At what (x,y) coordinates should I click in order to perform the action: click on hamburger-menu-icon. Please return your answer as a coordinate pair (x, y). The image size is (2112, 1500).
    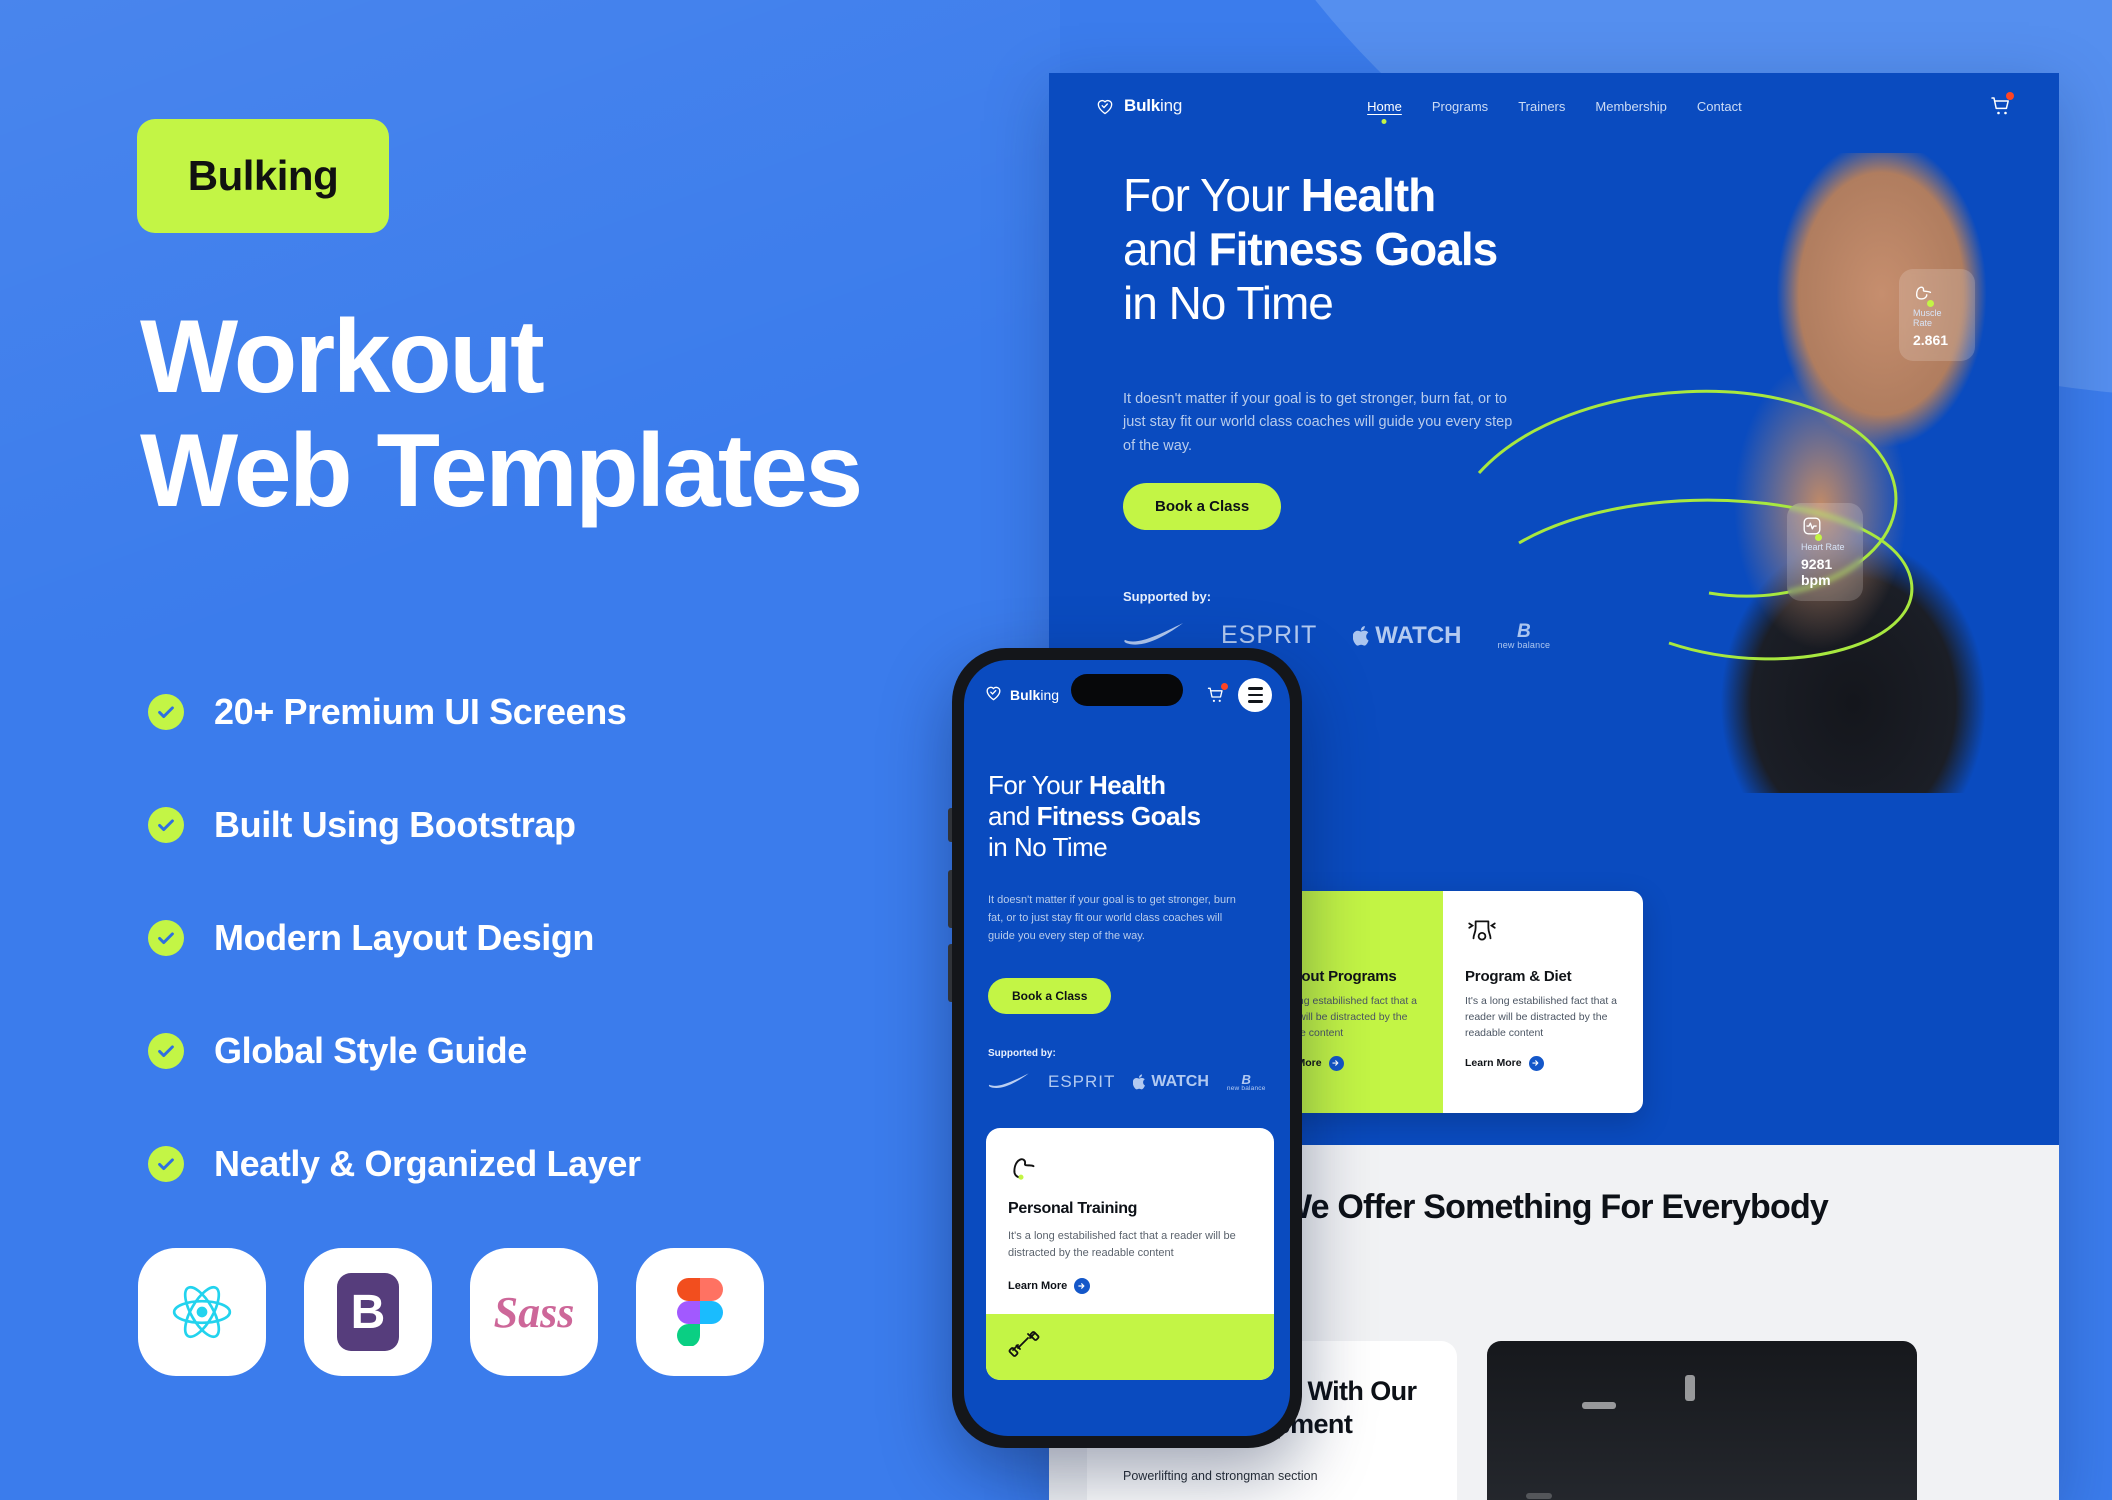
    Looking at the image, I should click on (1255, 695).